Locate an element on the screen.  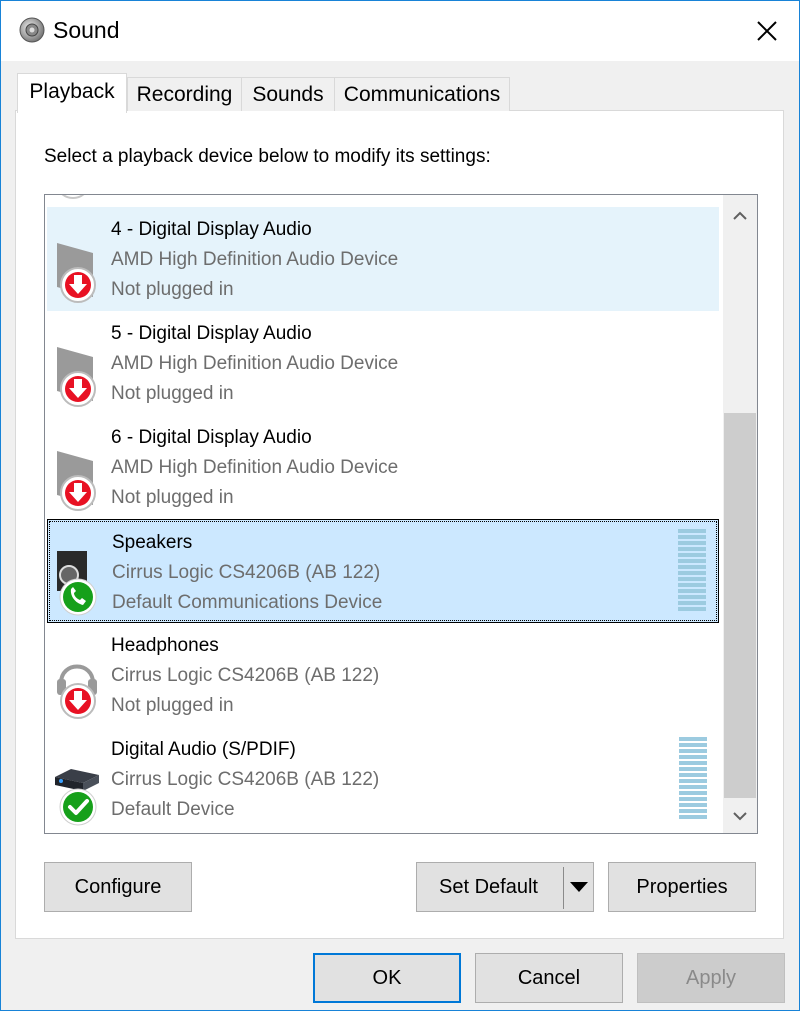
device-name: Digital Audio (S/PDIF) is located at coordinates (203, 749).